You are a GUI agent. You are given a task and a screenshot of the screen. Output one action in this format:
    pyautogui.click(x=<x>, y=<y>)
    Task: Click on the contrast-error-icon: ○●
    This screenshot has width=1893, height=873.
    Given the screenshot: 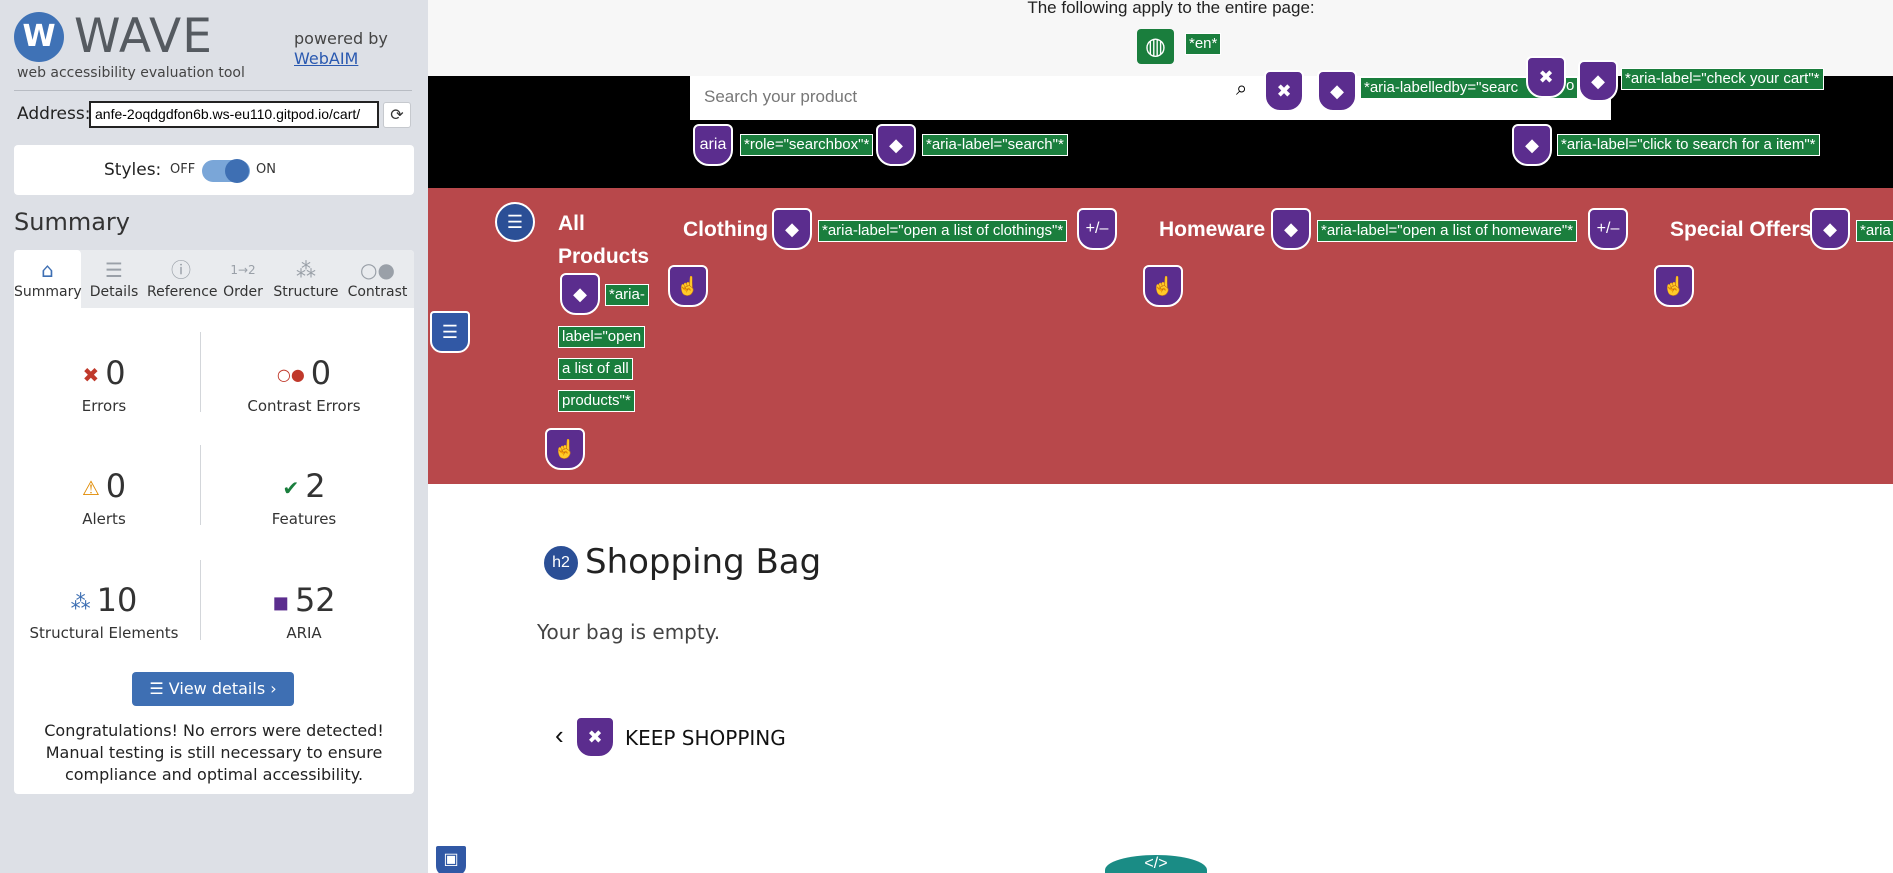 What is the action you would take?
    pyautogui.click(x=290, y=374)
    